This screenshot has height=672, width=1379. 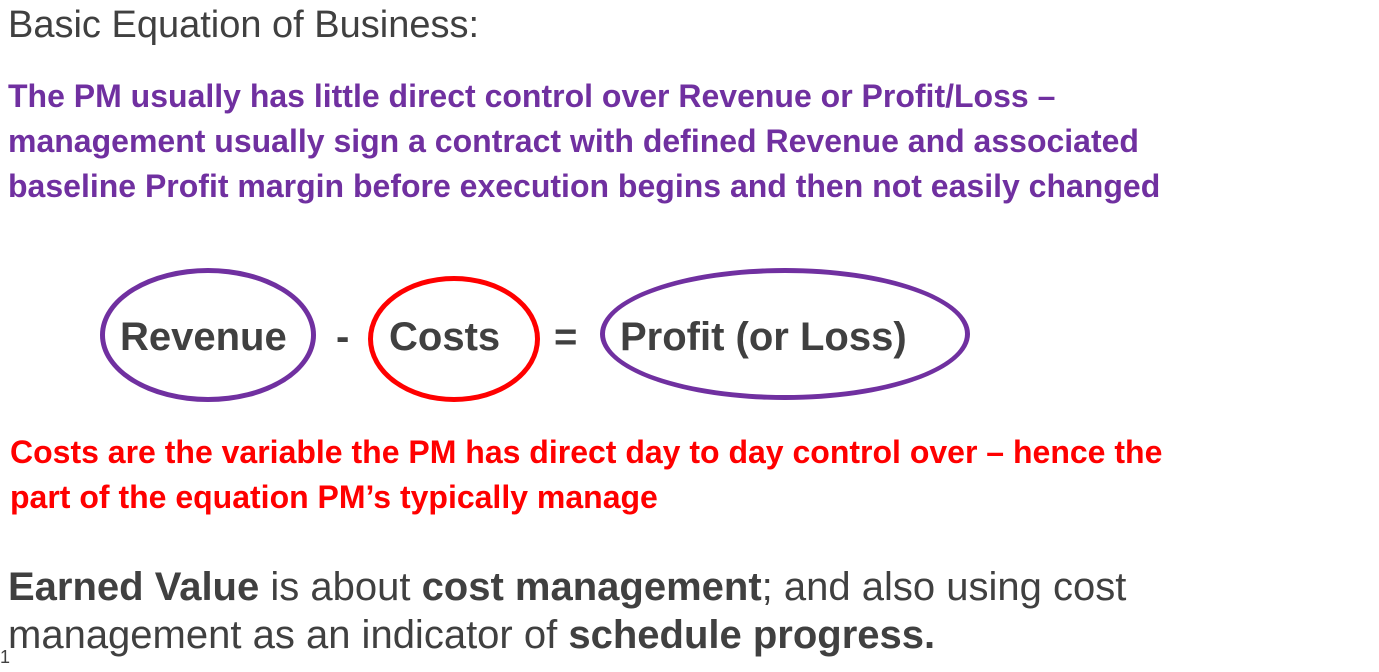 What do you see at coordinates (591, 587) in the screenshot?
I see `cost-management-term: cost management` at bounding box center [591, 587].